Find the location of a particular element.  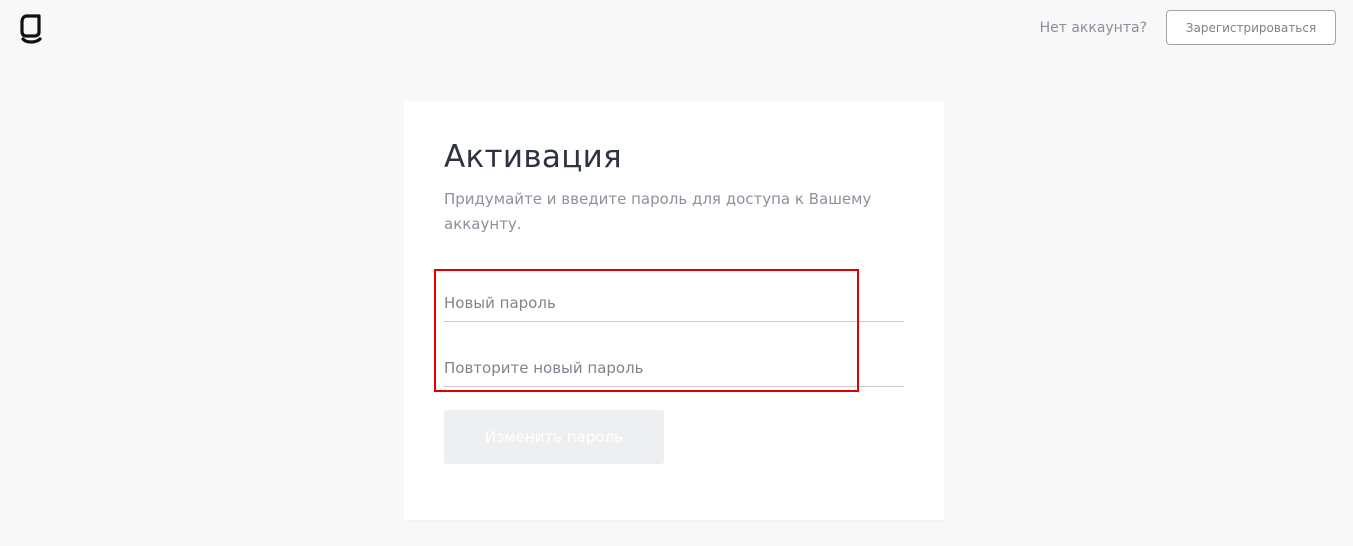

header-actions: Нет аккаунта? Зарегистрироваться is located at coordinates (1188, 27).